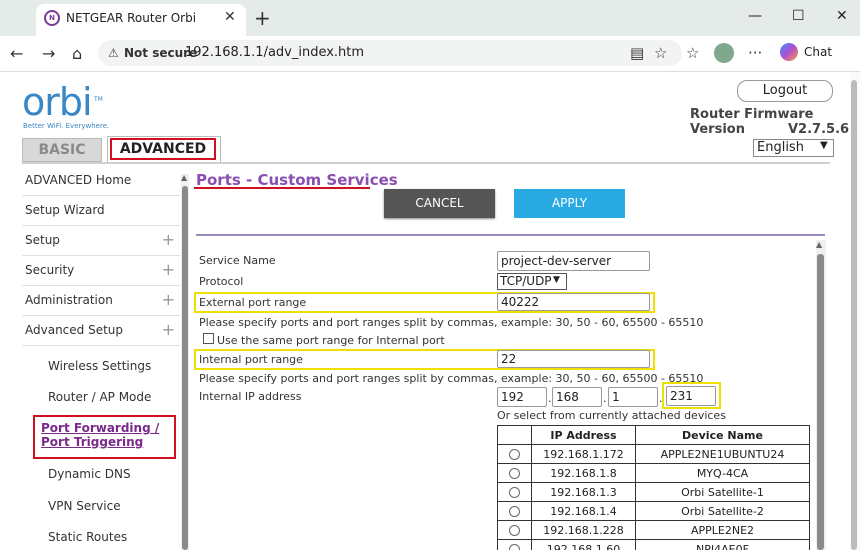  What do you see at coordinates (583, 473) in the screenshot?
I see `device-ip-cell: 192.168.1.8` at bounding box center [583, 473].